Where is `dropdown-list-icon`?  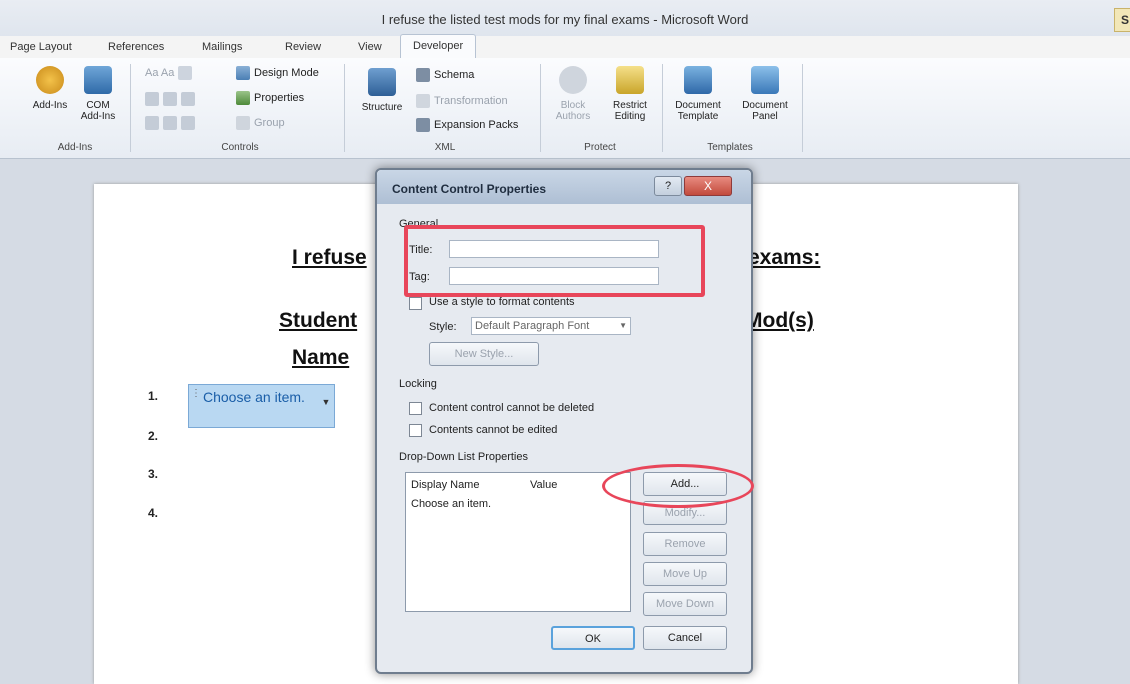
dropdown-list-icon is located at coordinates (188, 99).